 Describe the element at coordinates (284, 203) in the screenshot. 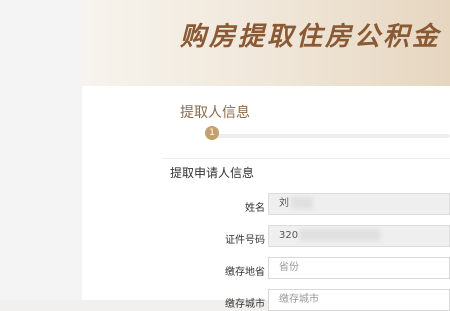

I see `name-value: 刘` at that location.